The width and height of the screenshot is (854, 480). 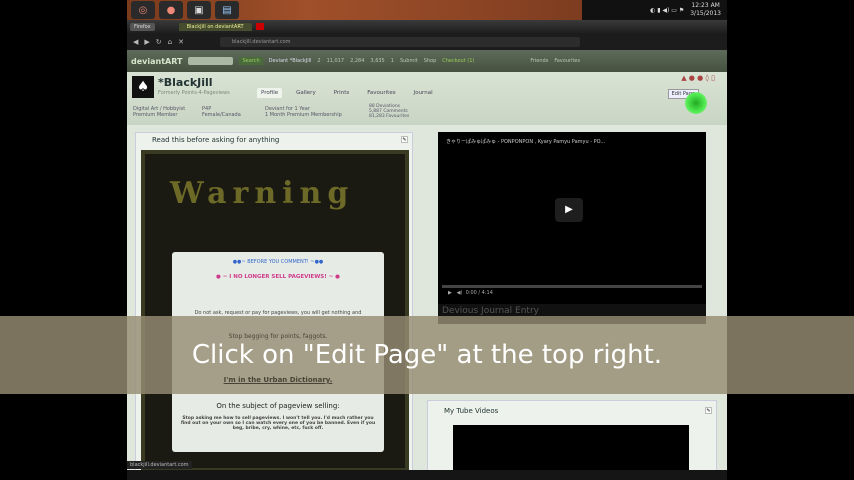 What do you see at coordinates (181, 42) in the screenshot?
I see `stop-icon: ✕` at bounding box center [181, 42].